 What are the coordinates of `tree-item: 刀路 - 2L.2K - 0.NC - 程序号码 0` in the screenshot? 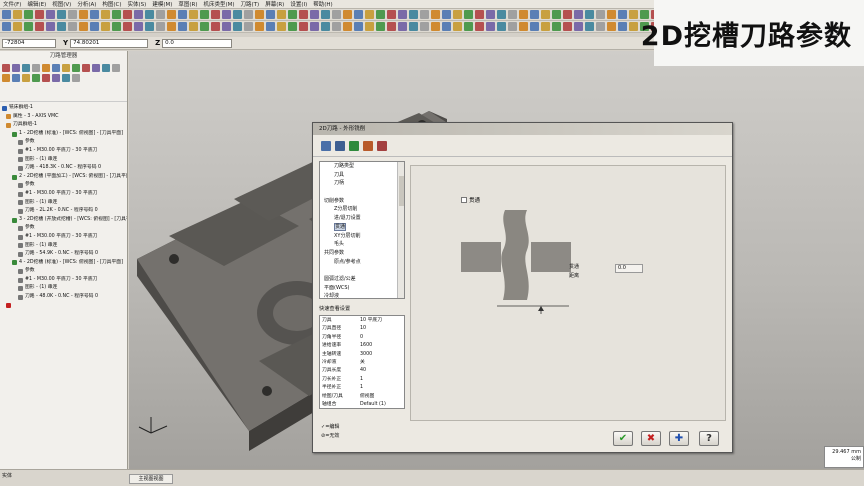 It's located at (63, 211).